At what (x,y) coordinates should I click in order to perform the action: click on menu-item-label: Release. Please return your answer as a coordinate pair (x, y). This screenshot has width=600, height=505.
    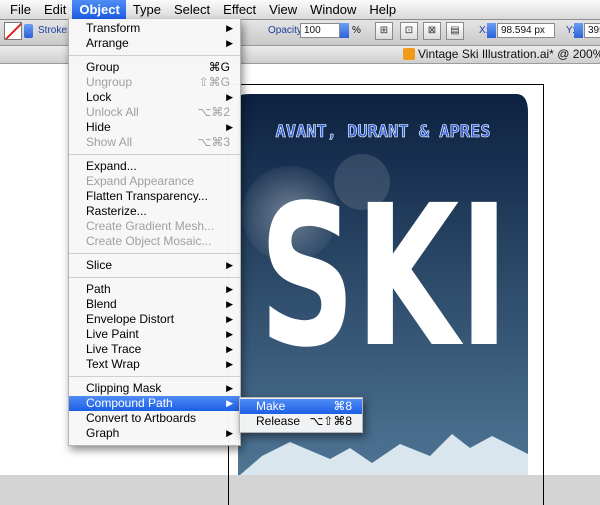
    Looking at the image, I should click on (278, 421).